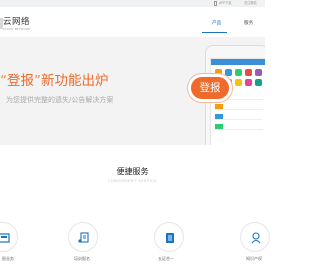 This screenshot has height=271, width=320. I want to click on service-ip, so click(255, 237).